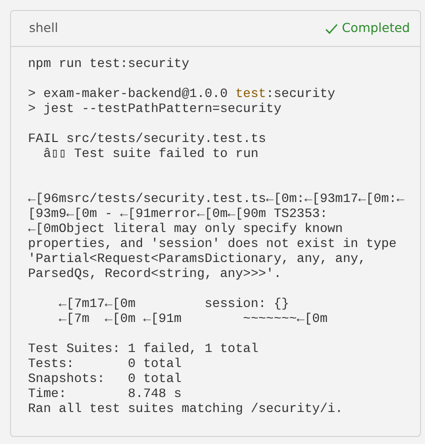 Image resolution: width=425 pixels, height=444 pixels. I want to click on terminal-line: â▯▯ Test suite failed to run, so click(150, 153).